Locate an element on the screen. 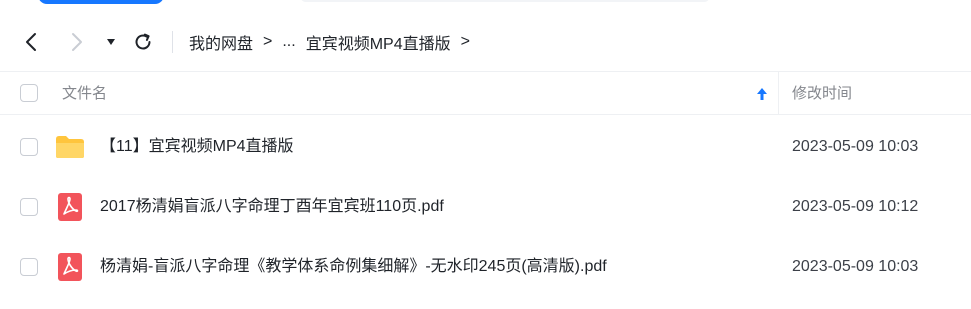 The width and height of the screenshot is (971, 309). column-header-modified: 修改时间 is located at coordinates (822, 93).